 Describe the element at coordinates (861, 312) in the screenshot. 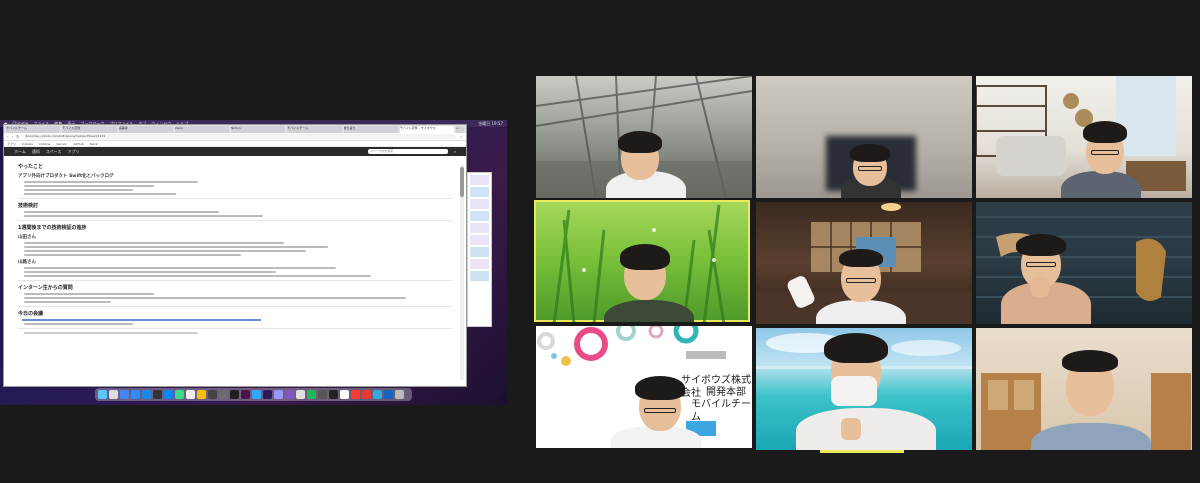

I see `person-body` at that location.